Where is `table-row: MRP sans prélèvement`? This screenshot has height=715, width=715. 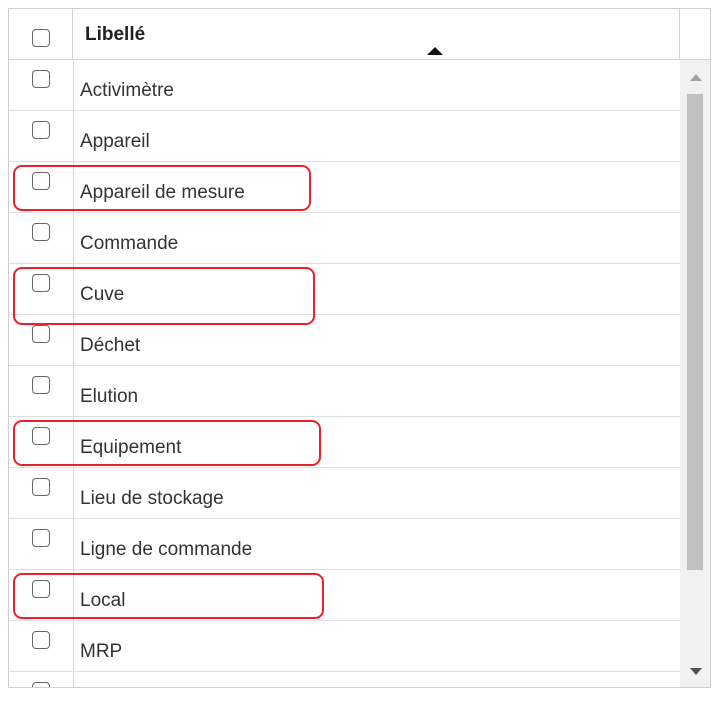 table-row: MRP sans prélèvement is located at coordinates (344, 679).